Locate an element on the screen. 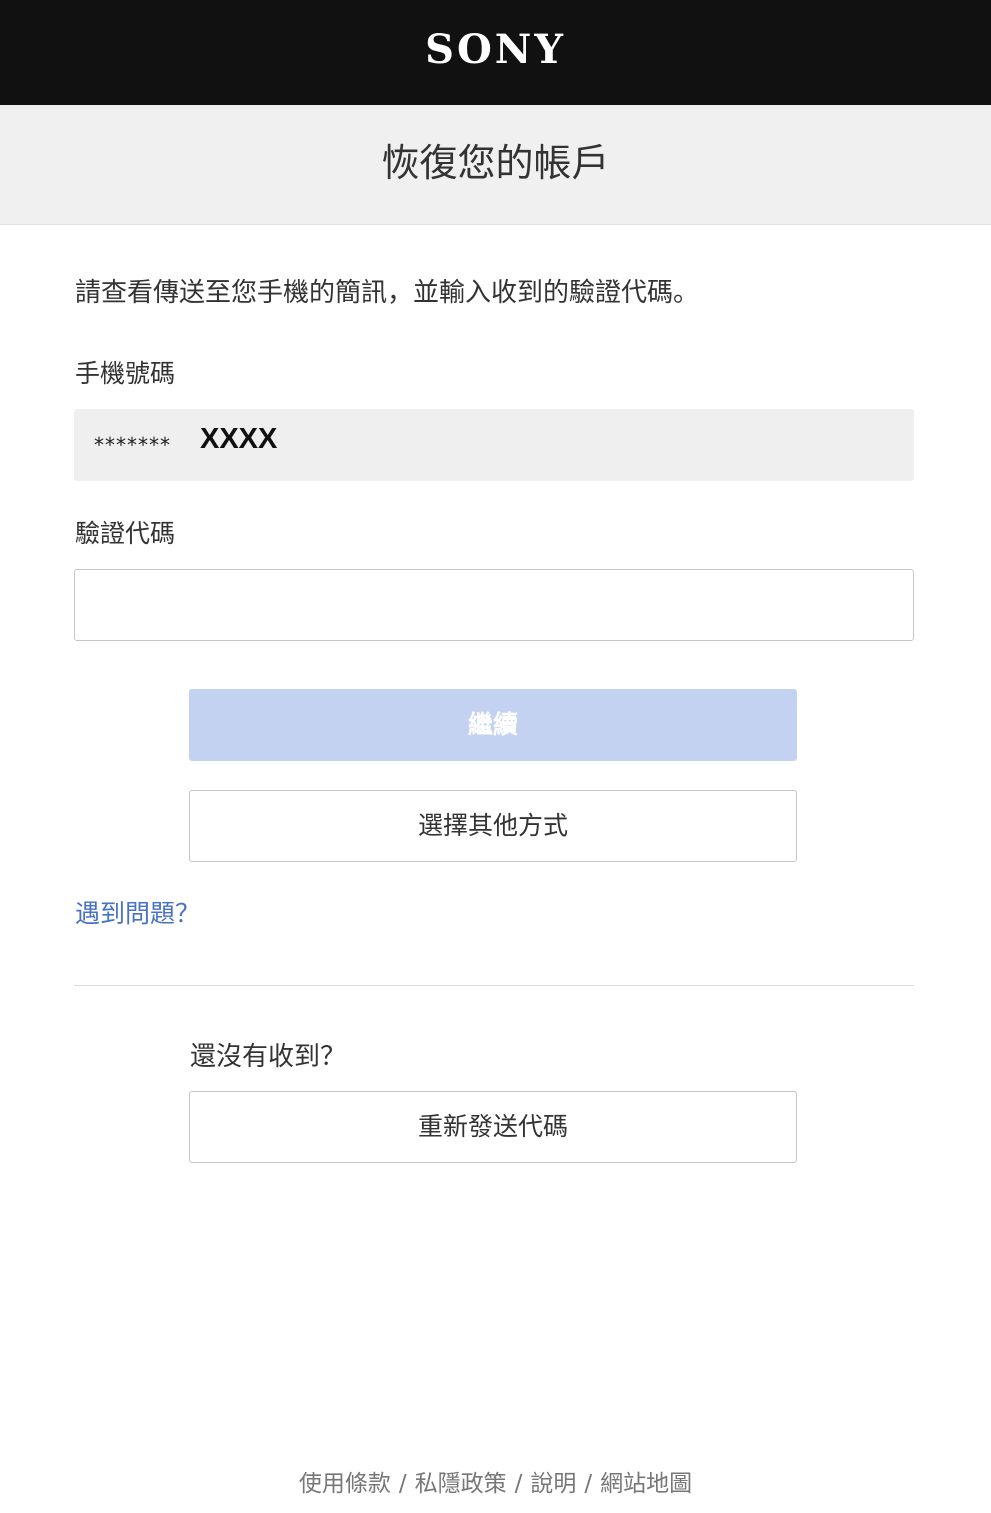  footer-link-help: 說明 is located at coordinates (553, 1484).